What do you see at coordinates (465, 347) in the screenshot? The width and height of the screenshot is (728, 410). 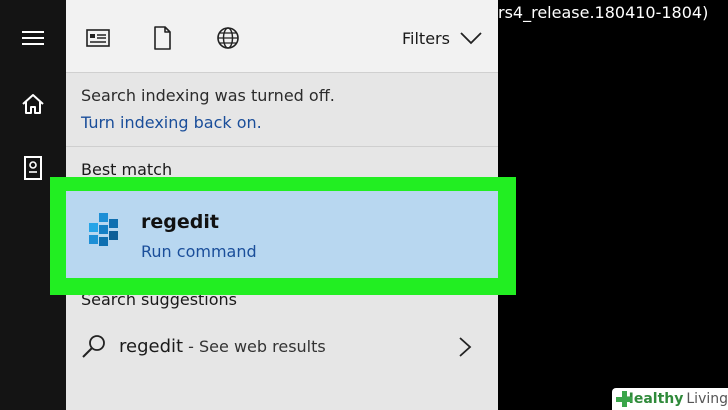 I see `chevron-right-icon` at bounding box center [465, 347].